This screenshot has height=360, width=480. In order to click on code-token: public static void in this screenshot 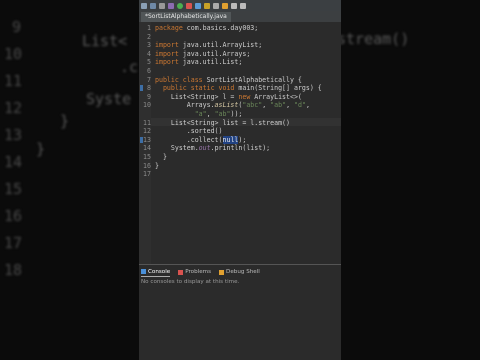, I will do `click(195, 88)`.